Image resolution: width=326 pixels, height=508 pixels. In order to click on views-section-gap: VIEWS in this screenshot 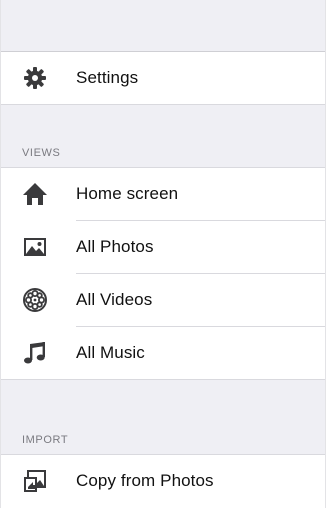, I will do `click(163, 136)`.